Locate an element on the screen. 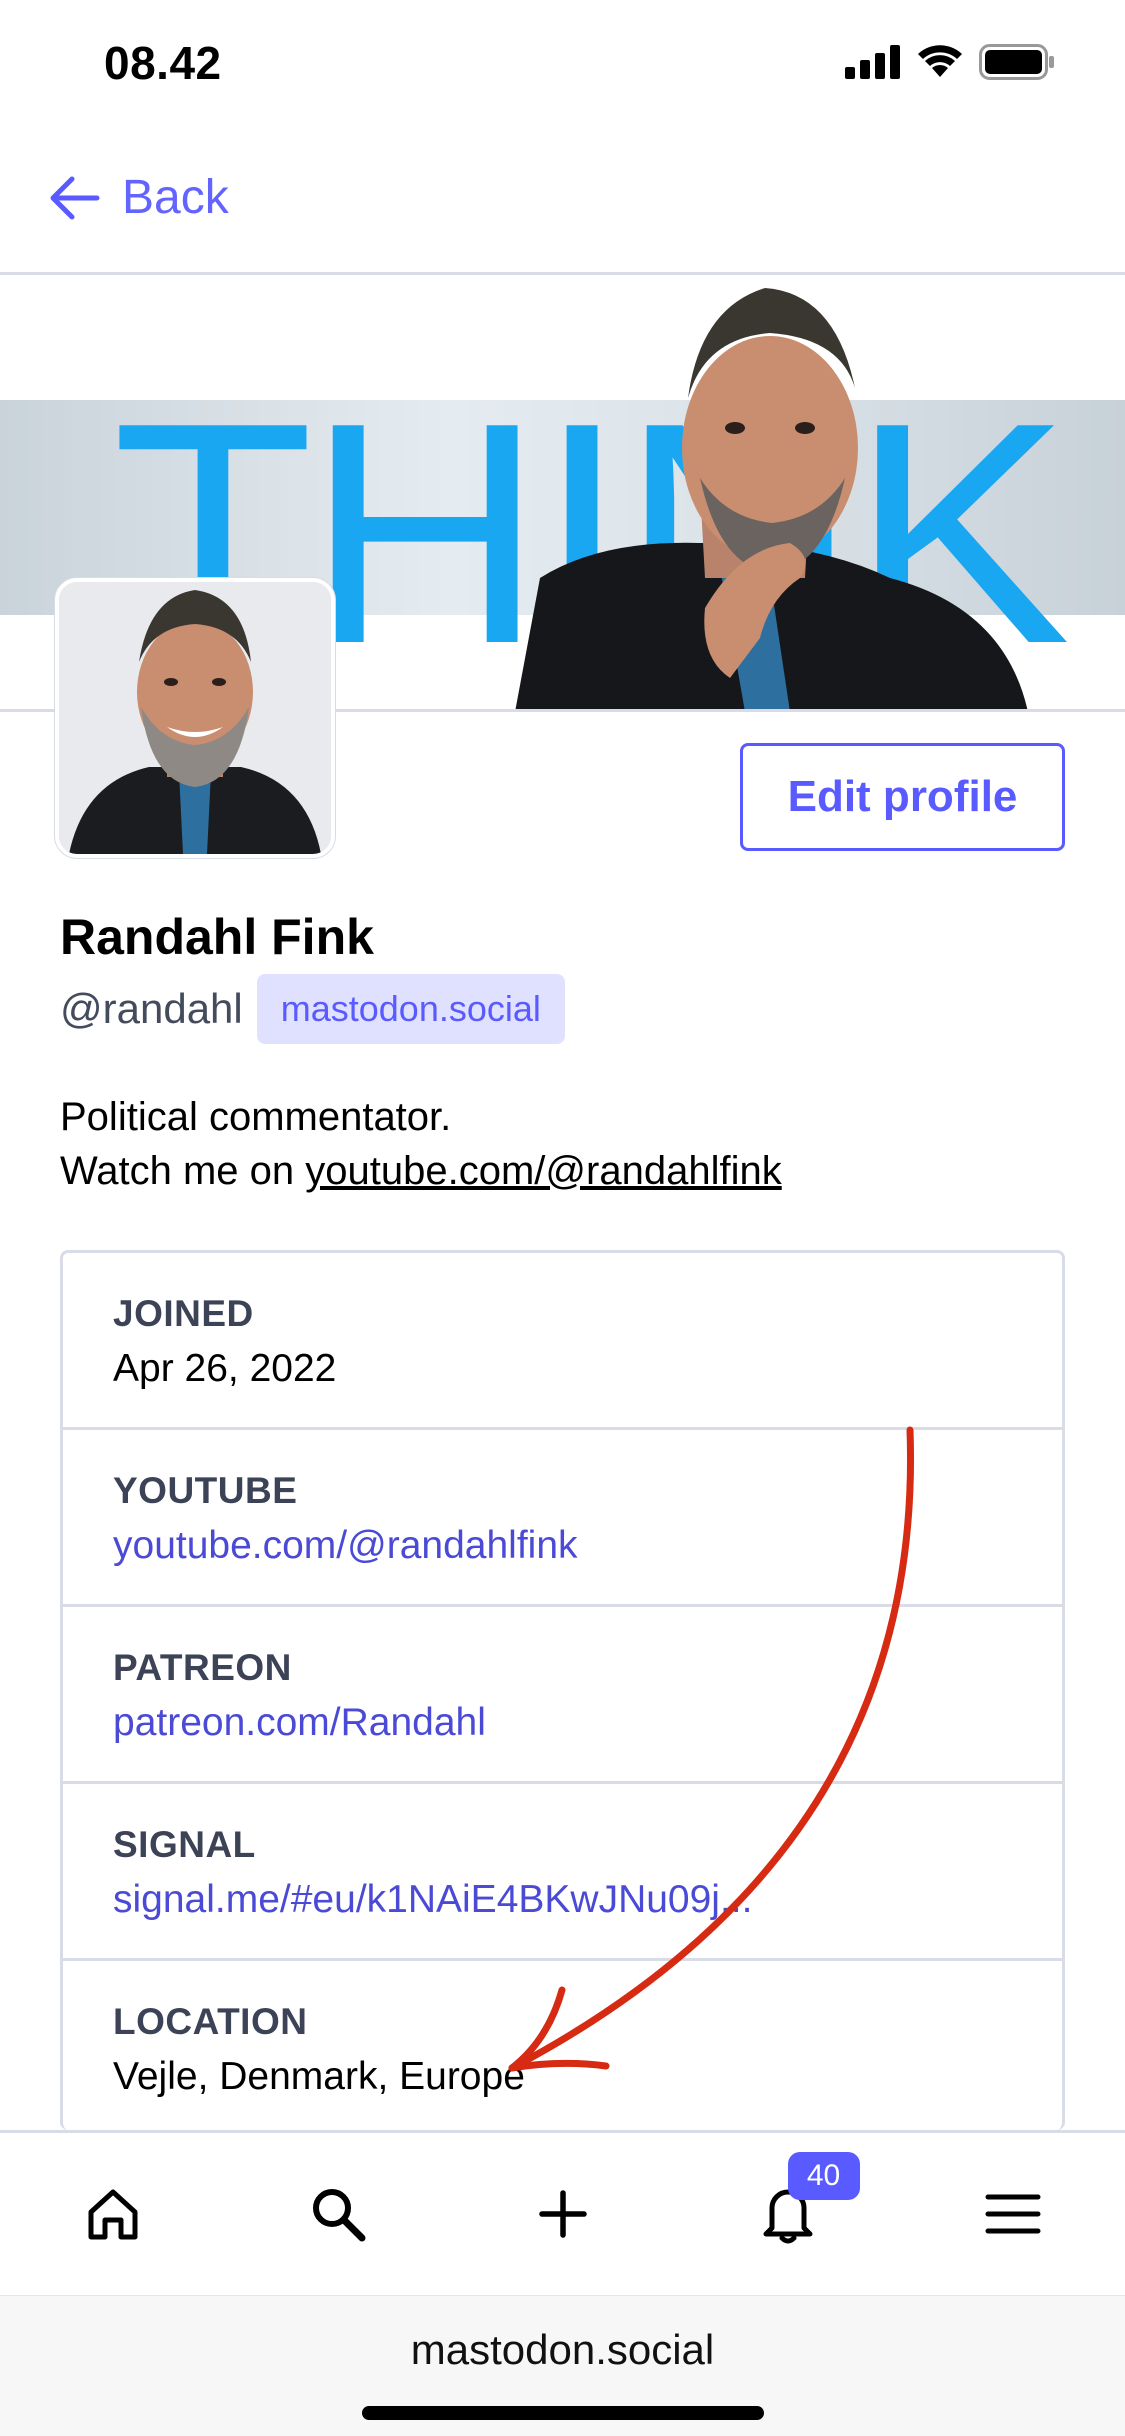 This screenshot has height=2436, width=1125. handle-row: @randahl mastodon.social is located at coordinates (312, 1009).